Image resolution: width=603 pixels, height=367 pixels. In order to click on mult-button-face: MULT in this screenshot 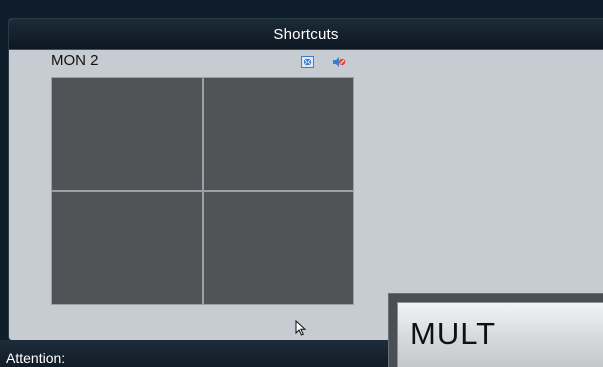, I will do `click(500, 334)`.